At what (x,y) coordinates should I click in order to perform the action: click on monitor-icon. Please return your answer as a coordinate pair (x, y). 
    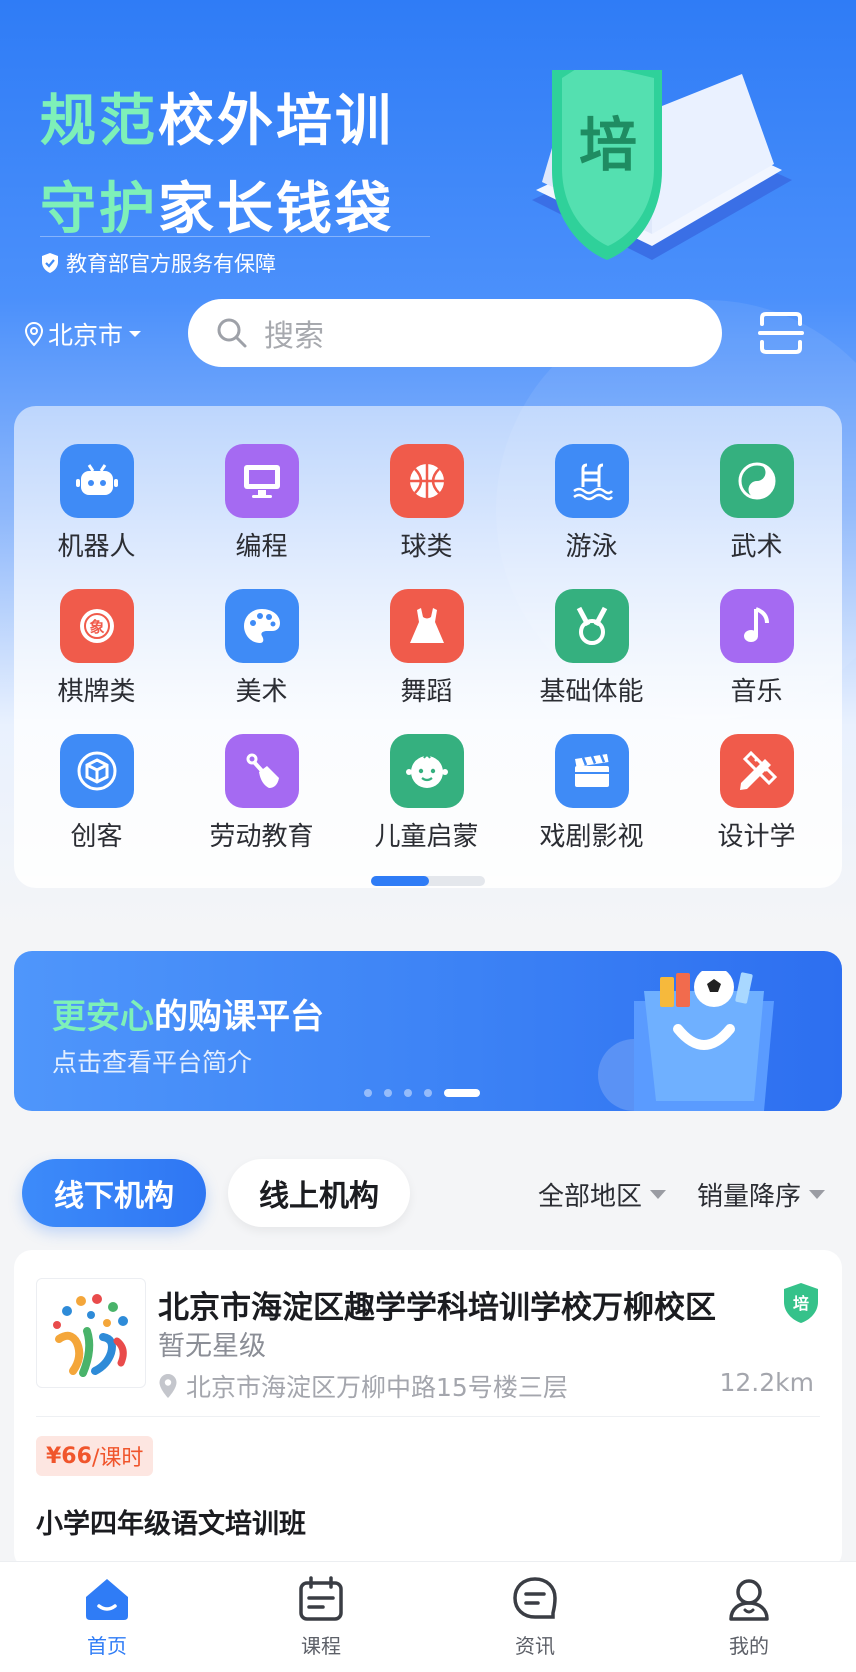
    Looking at the image, I should click on (261, 481).